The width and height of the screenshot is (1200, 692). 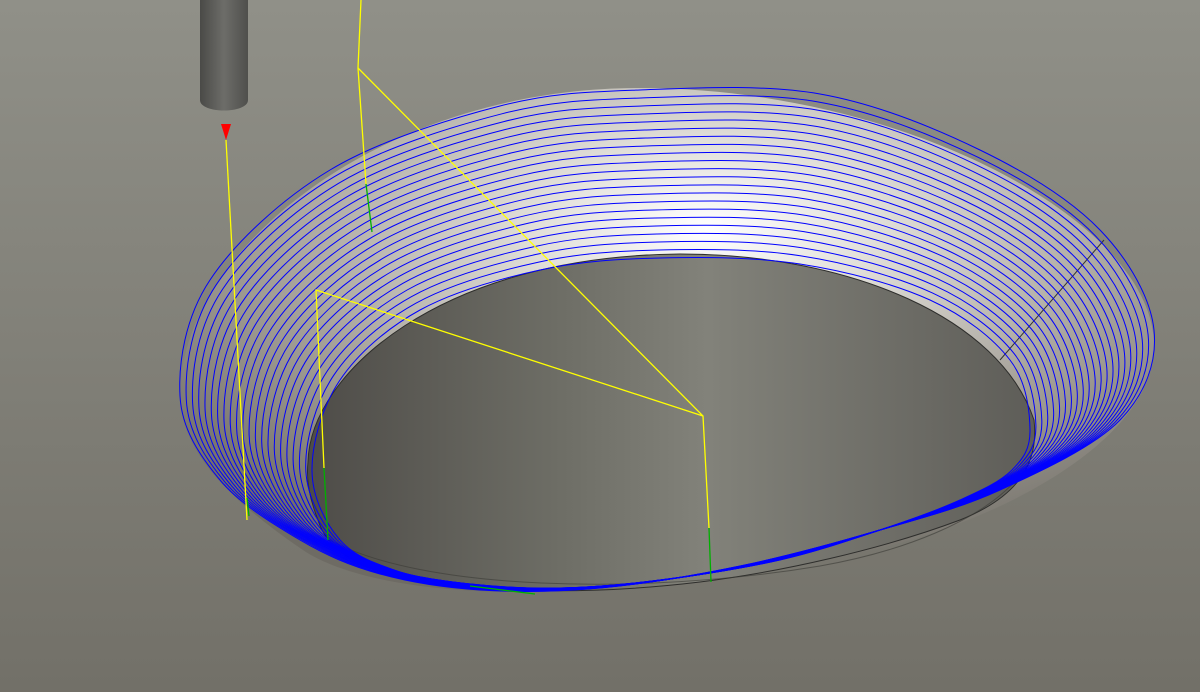 What do you see at coordinates (224, 55) in the screenshot?
I see `tool-shank` at bounding box center [224, 55].